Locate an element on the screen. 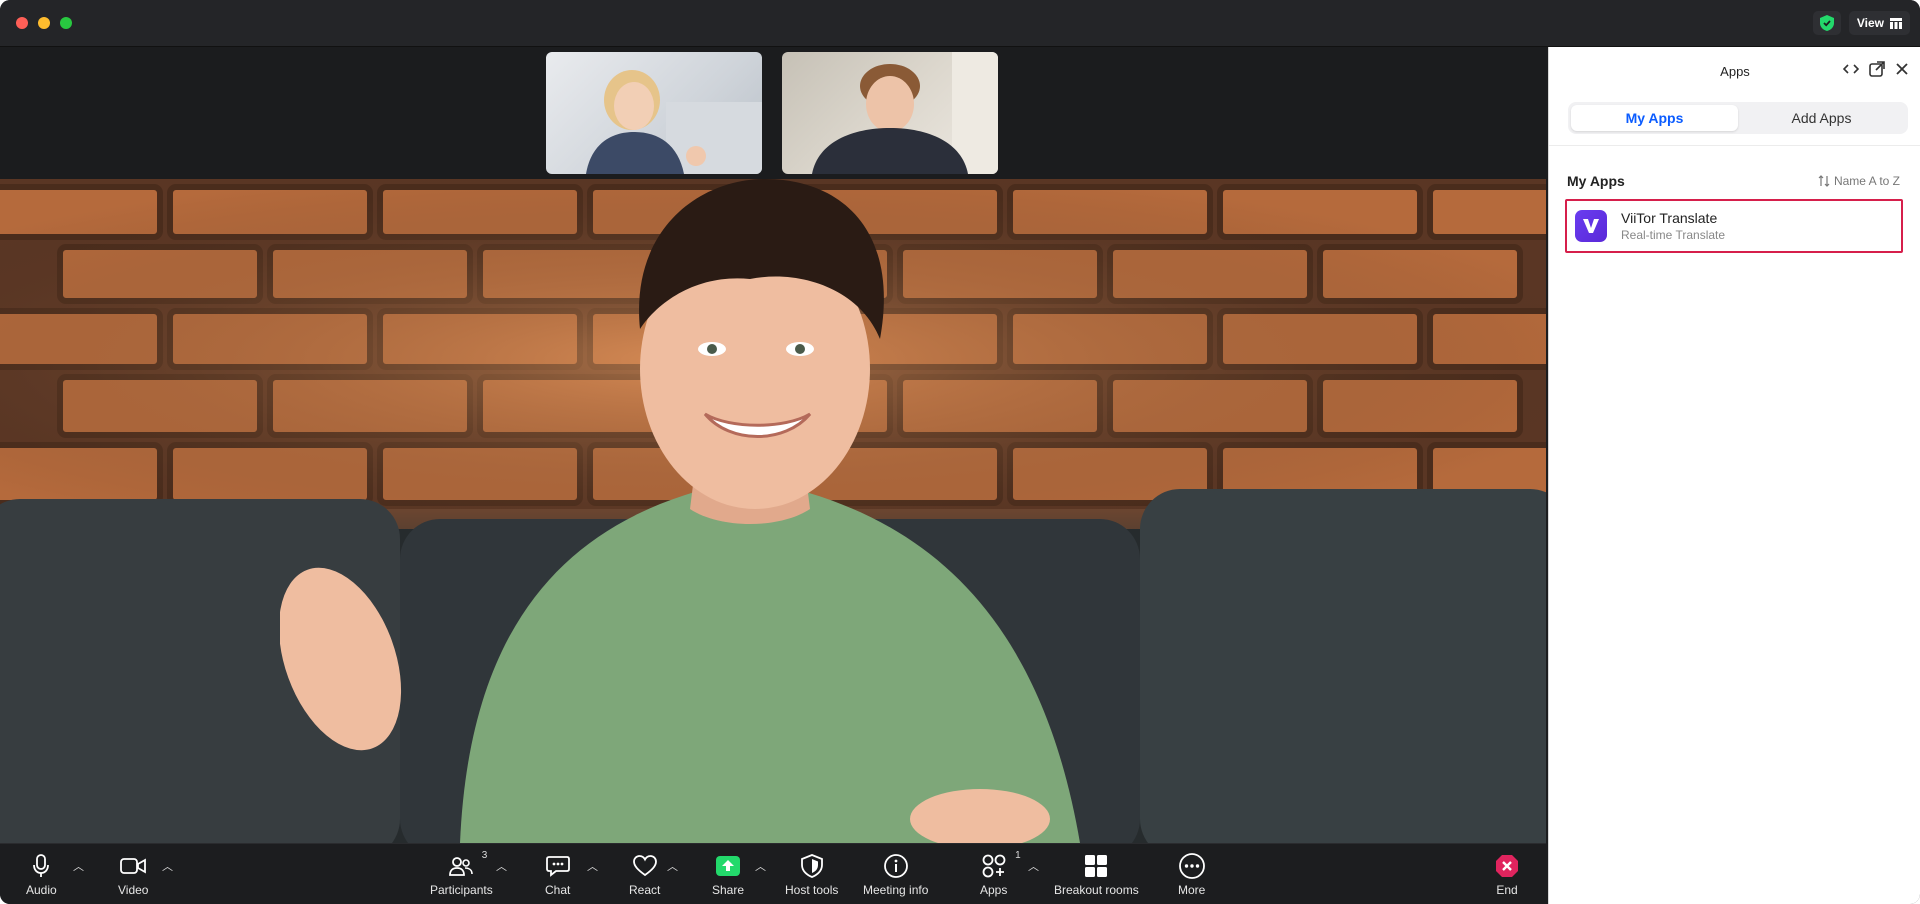 This screenshot has height=904, width=1920. breakout-rooms-button: Breakout rooms is located at coordinates (1096, 874).